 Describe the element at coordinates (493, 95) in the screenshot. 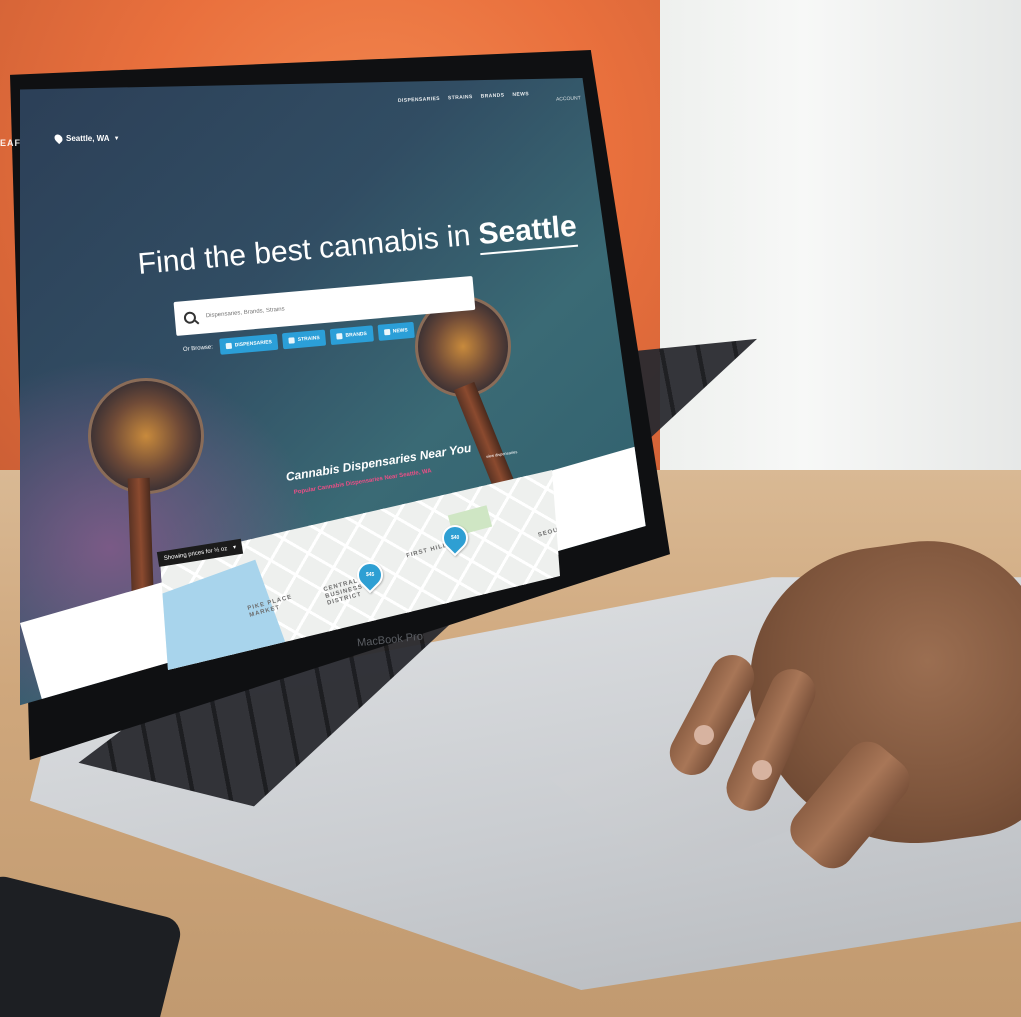

I see `nav-brands: BRANDS` at that location.